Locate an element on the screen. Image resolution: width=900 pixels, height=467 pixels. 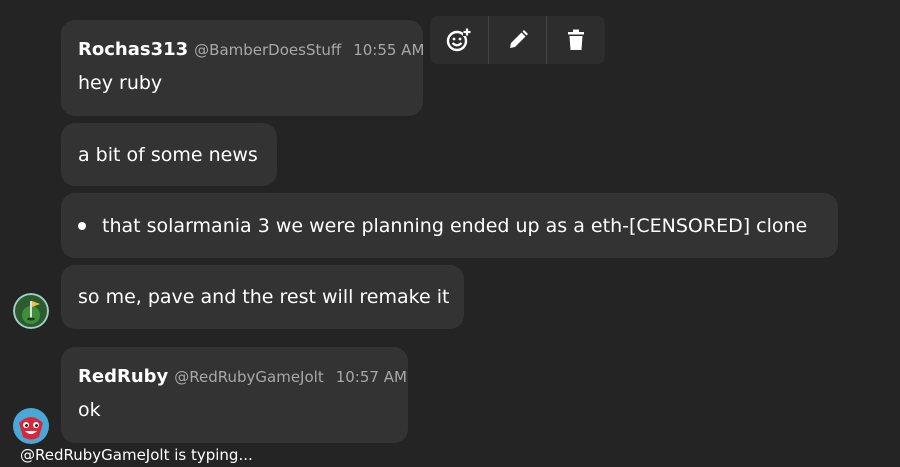
message-timestamp: 10:55 AM is located at coordinates (389, 50).